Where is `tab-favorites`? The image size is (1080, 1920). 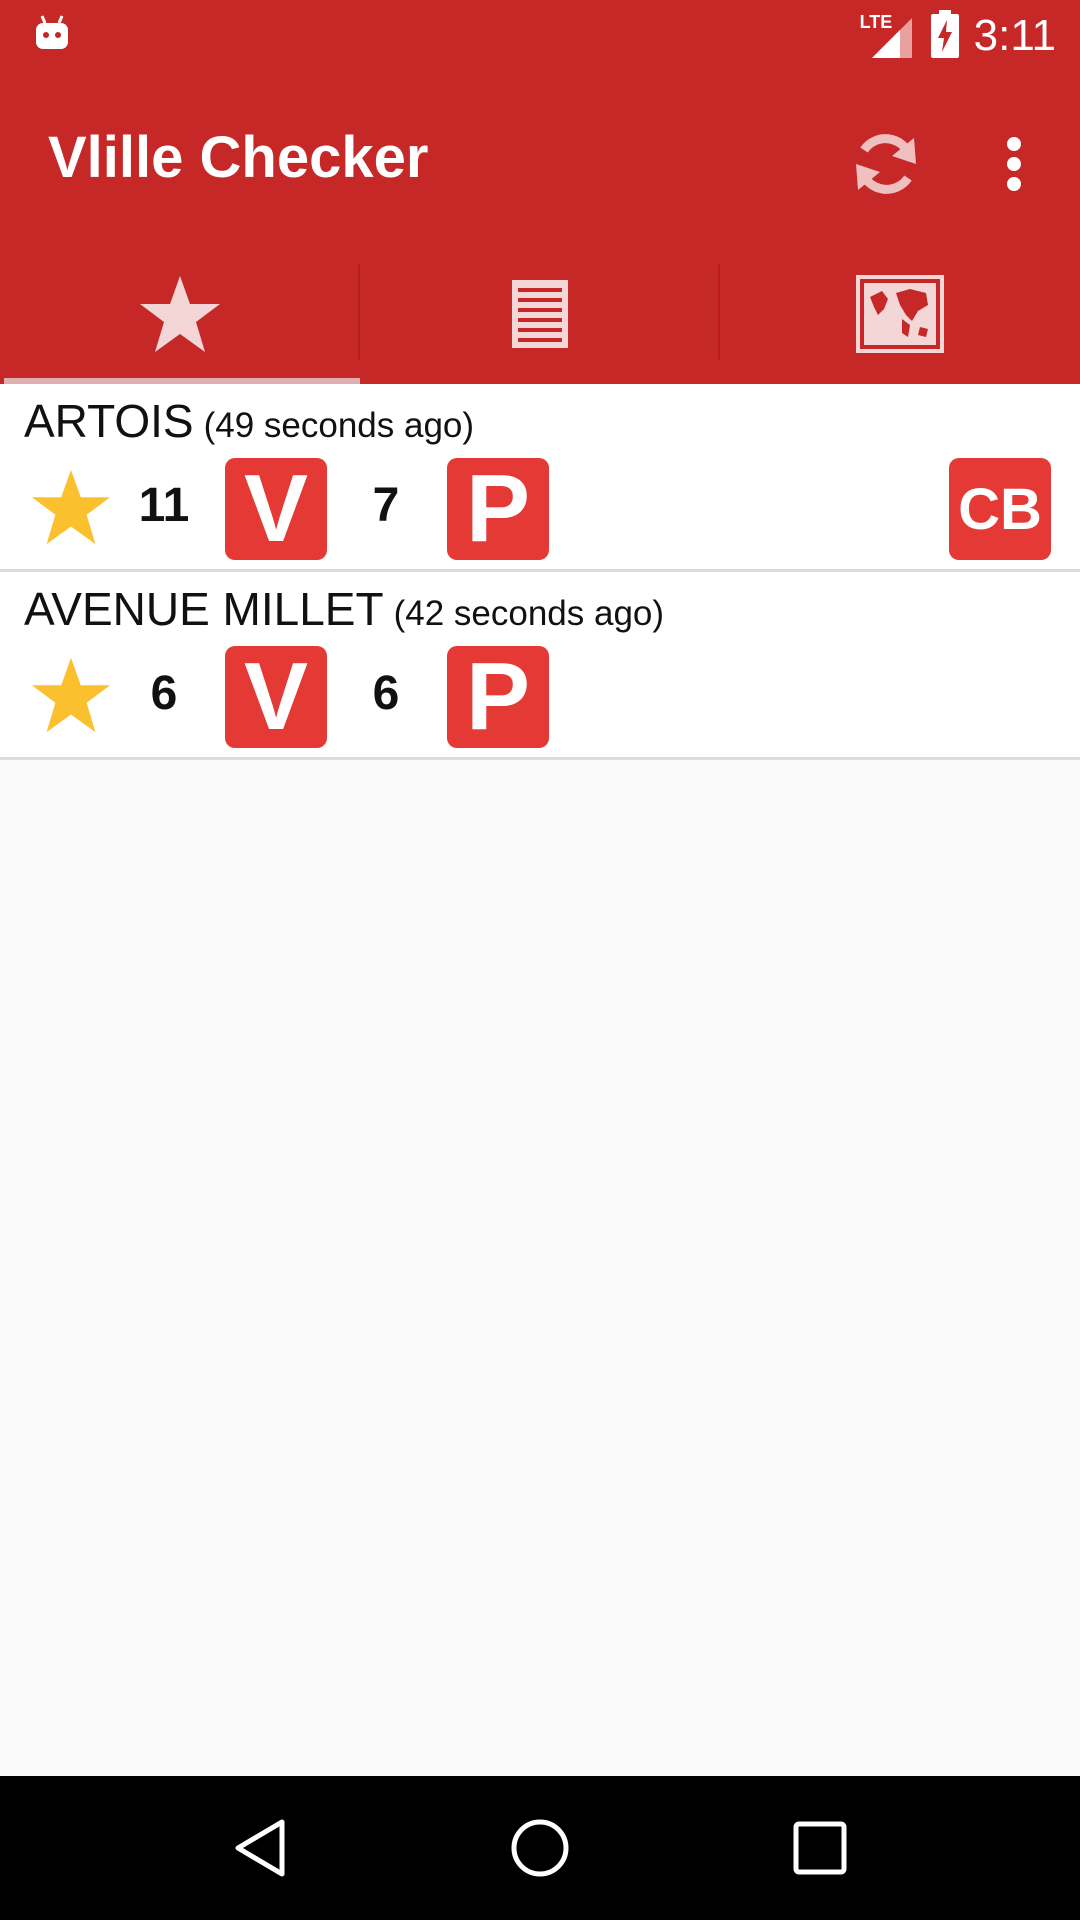
tab-favorites is located at coordinates (180, 314).